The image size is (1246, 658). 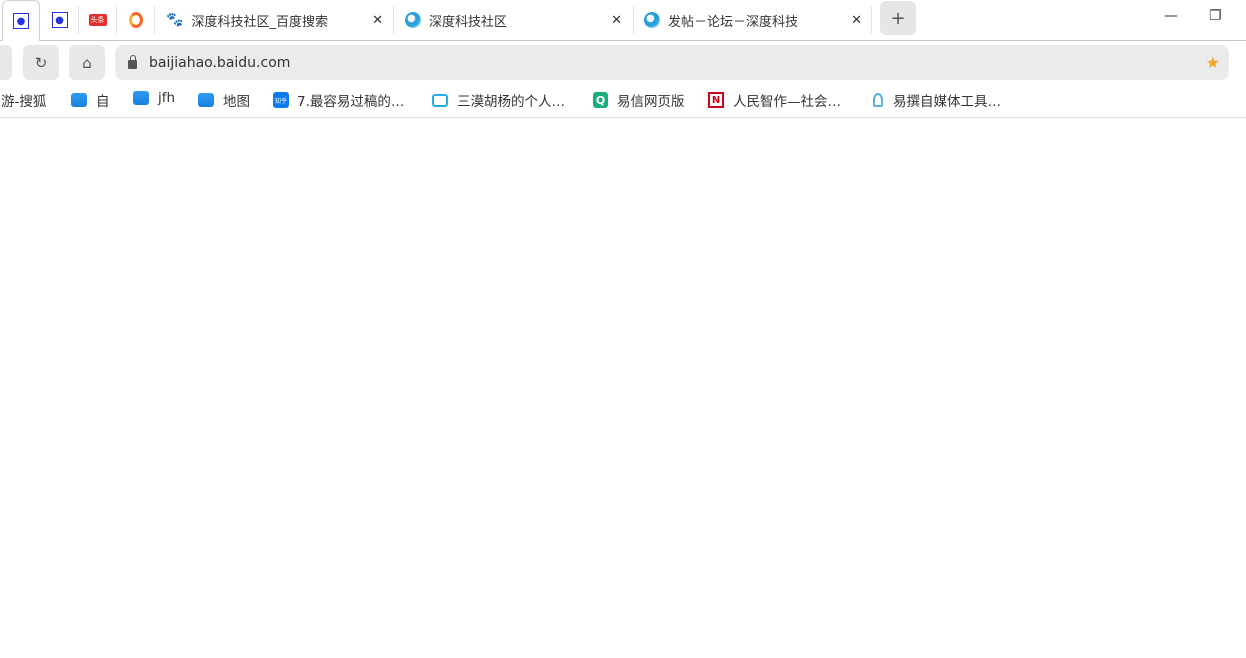 I want to click on home-button: ⌂, so click(x=87, y=62).